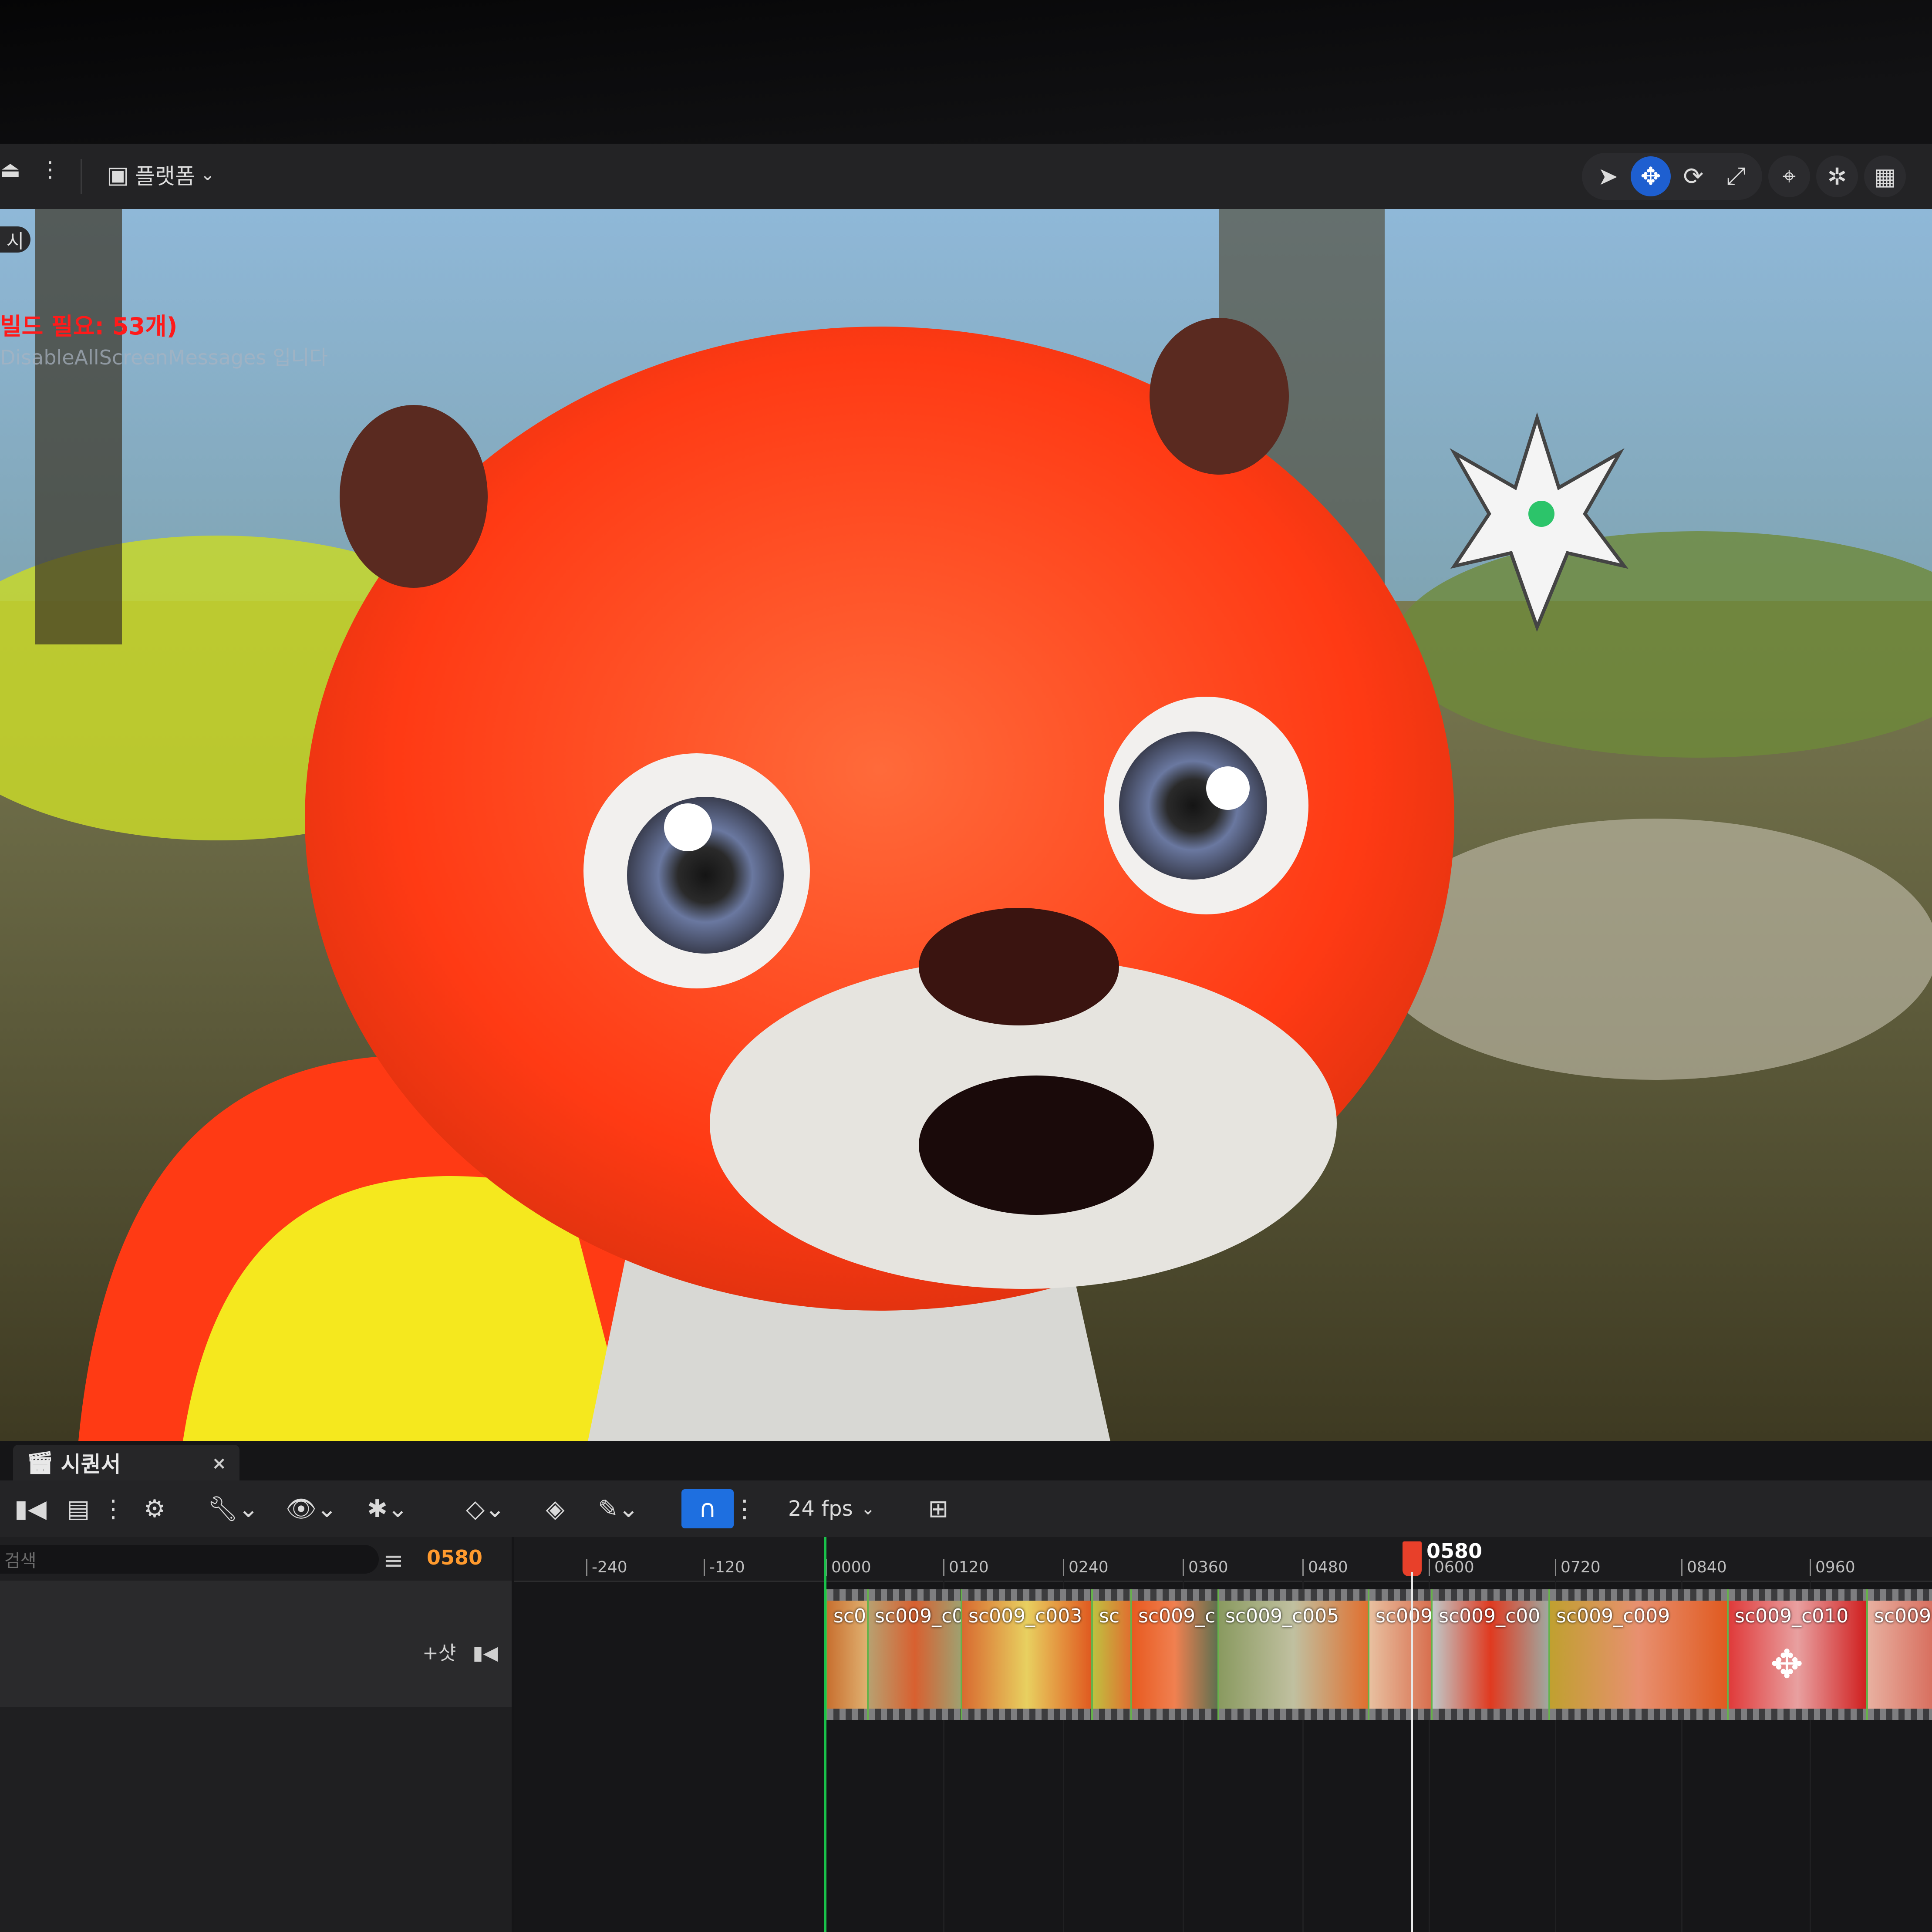 Image resolution: width=1932 pixels, height=1932 pixels. What do you see at coordinates (820, 1509) in the screenshot?
I see `fps-label: 24 fps` at bounding box center [820, 1509].